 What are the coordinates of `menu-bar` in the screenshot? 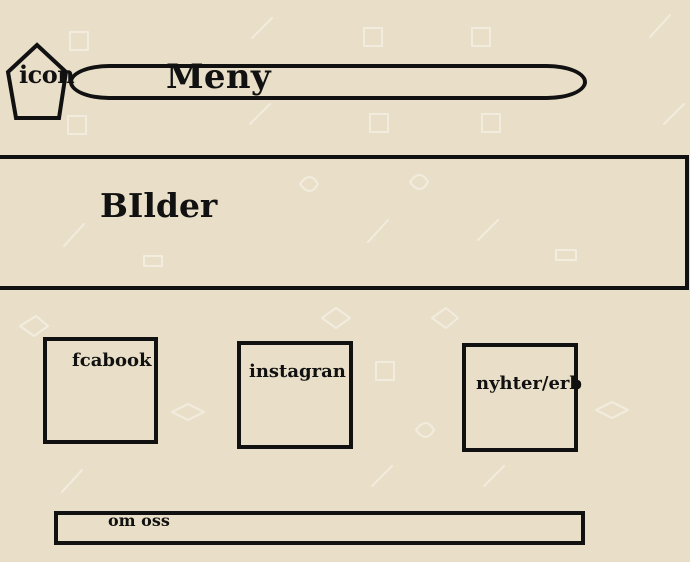 It's located at (328, 82).